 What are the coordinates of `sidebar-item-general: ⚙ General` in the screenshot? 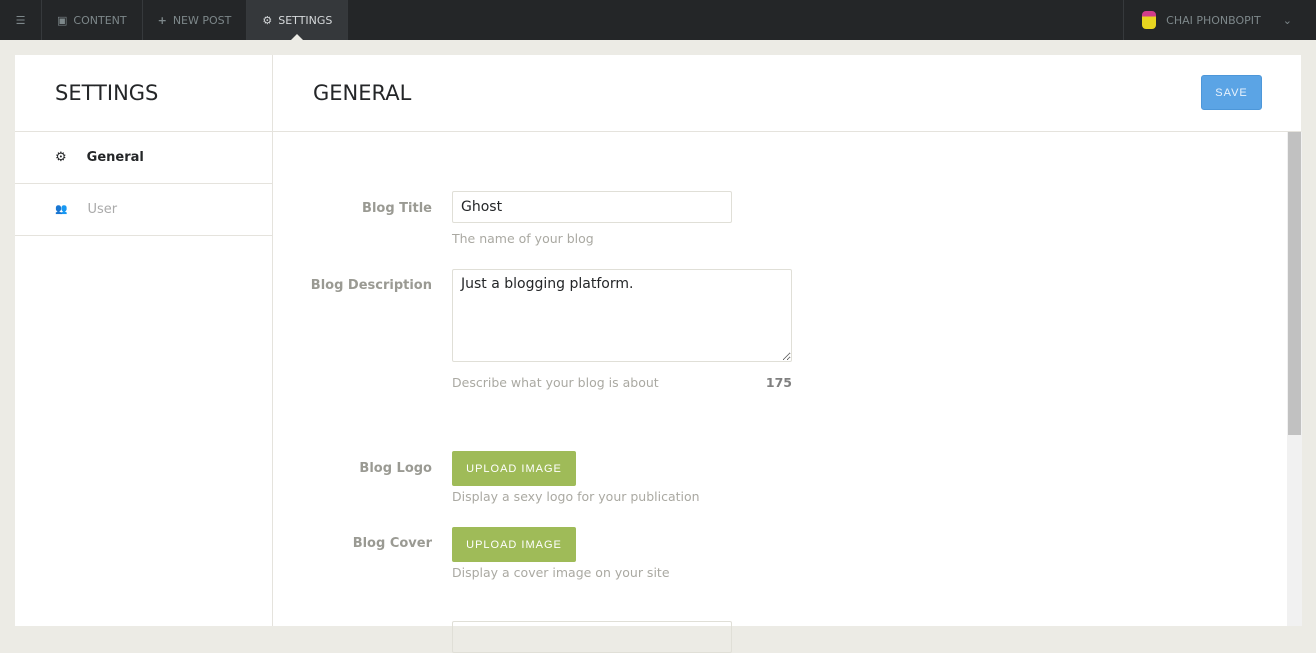 It's located at (143, 158).